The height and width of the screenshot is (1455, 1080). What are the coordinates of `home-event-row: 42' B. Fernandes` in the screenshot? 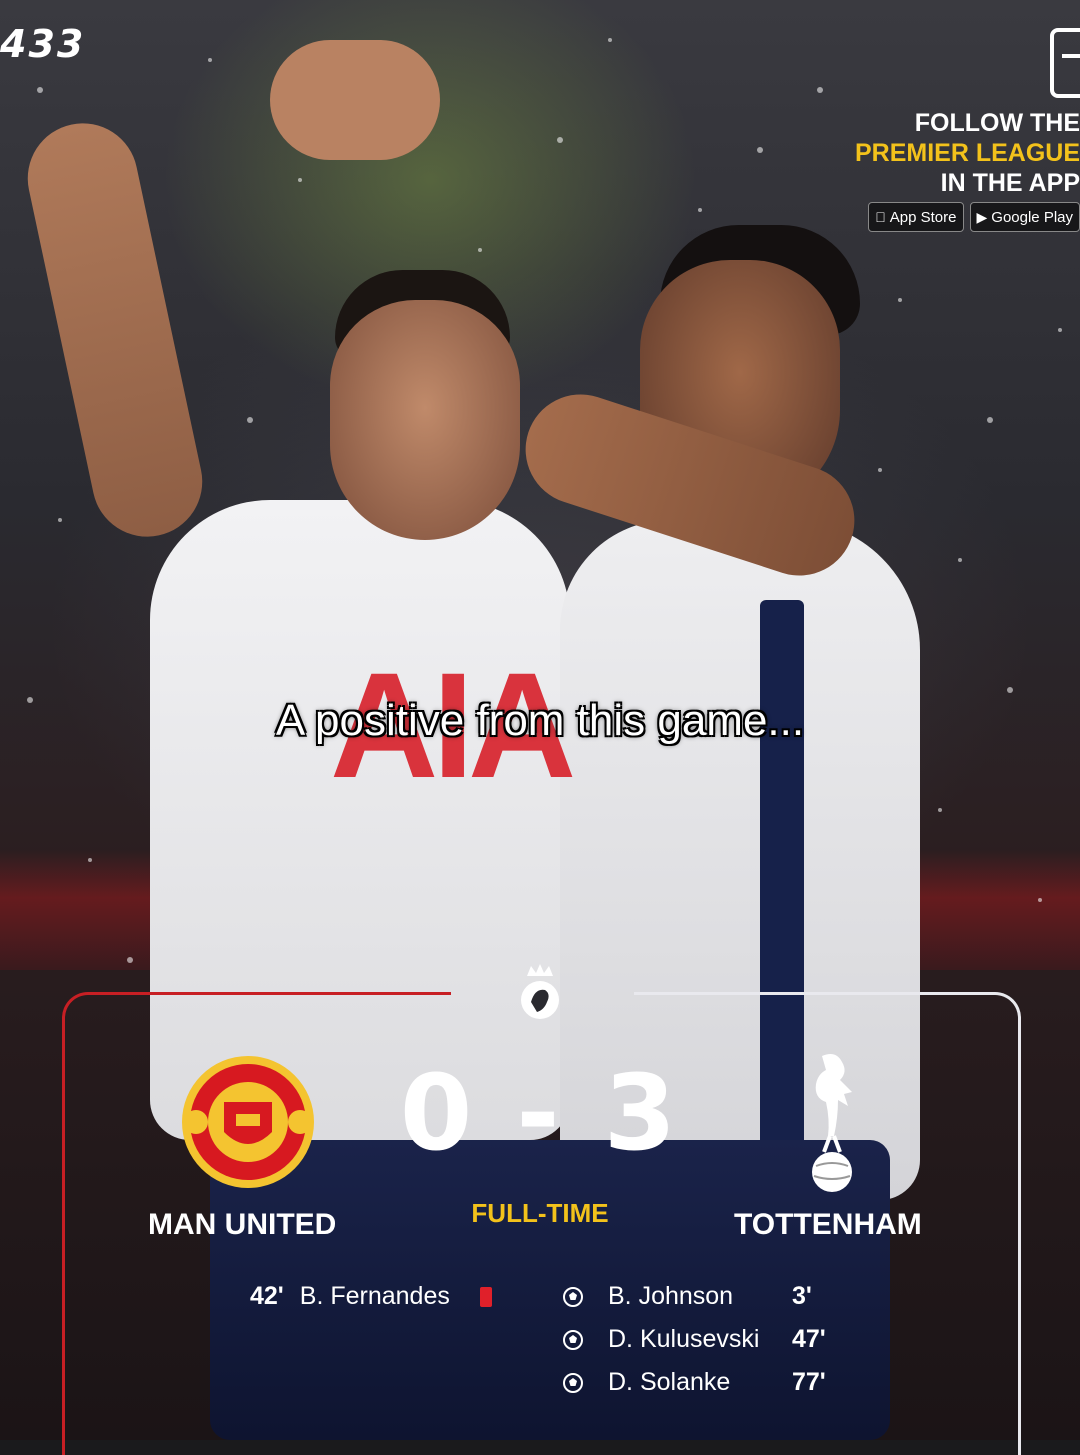 It's located at (371, 1296).